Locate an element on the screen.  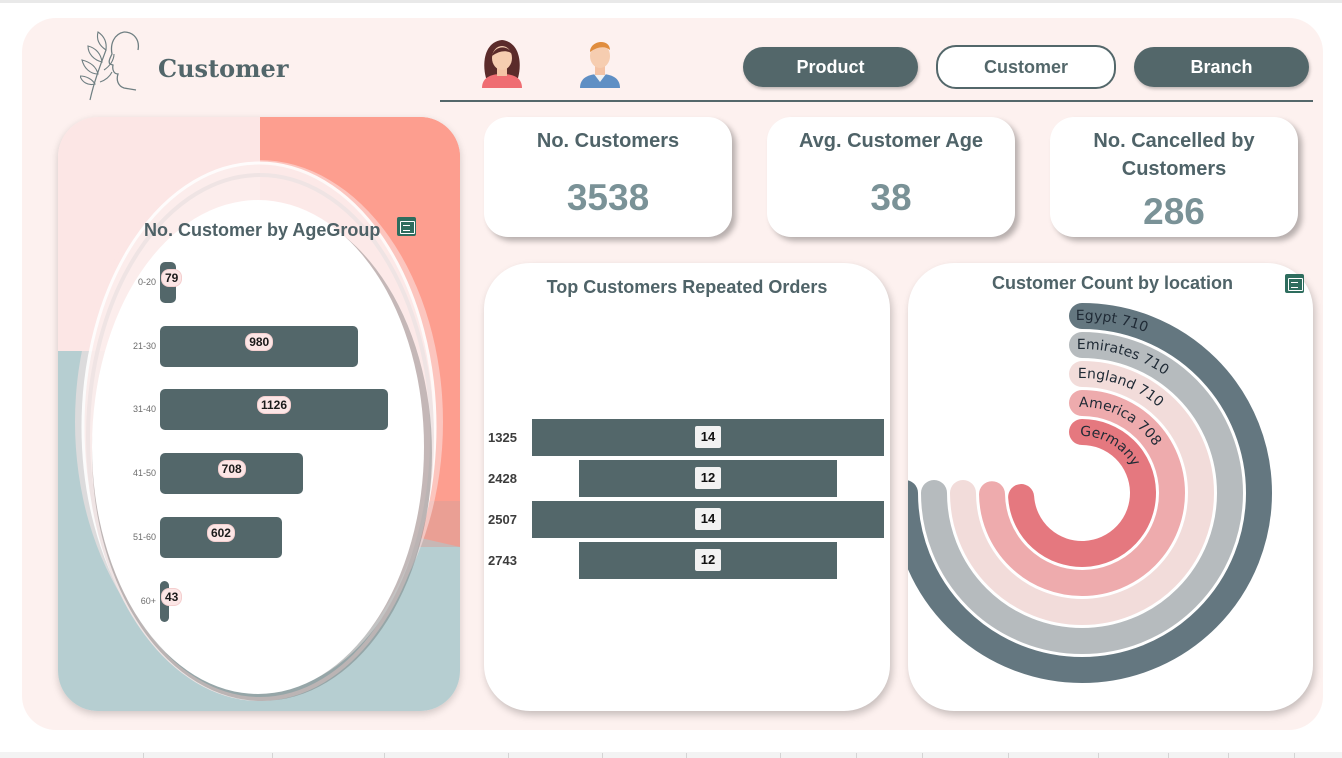
orders-chart-title: Top Customers Repeated Orders is located at coordinates (687, 287).